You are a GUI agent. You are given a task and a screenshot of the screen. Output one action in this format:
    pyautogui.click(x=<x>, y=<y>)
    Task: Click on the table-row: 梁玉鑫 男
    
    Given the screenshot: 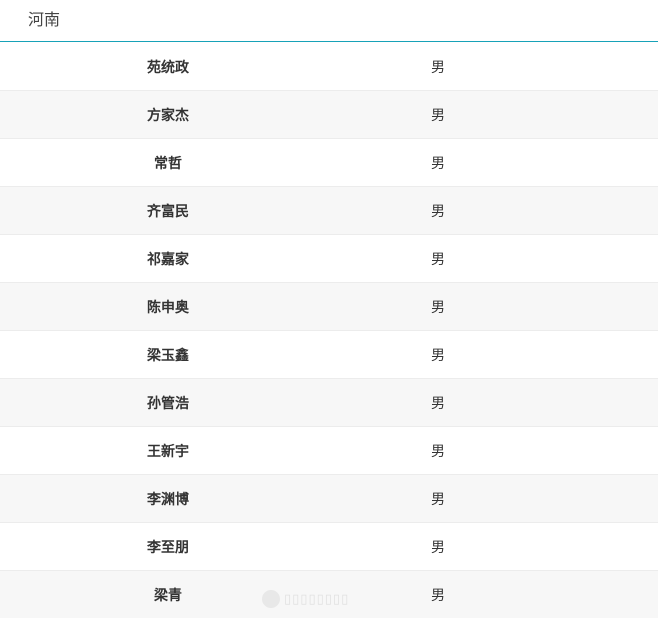 What is the action you would take?
    pyautogui.click(x=329, y=355)
    